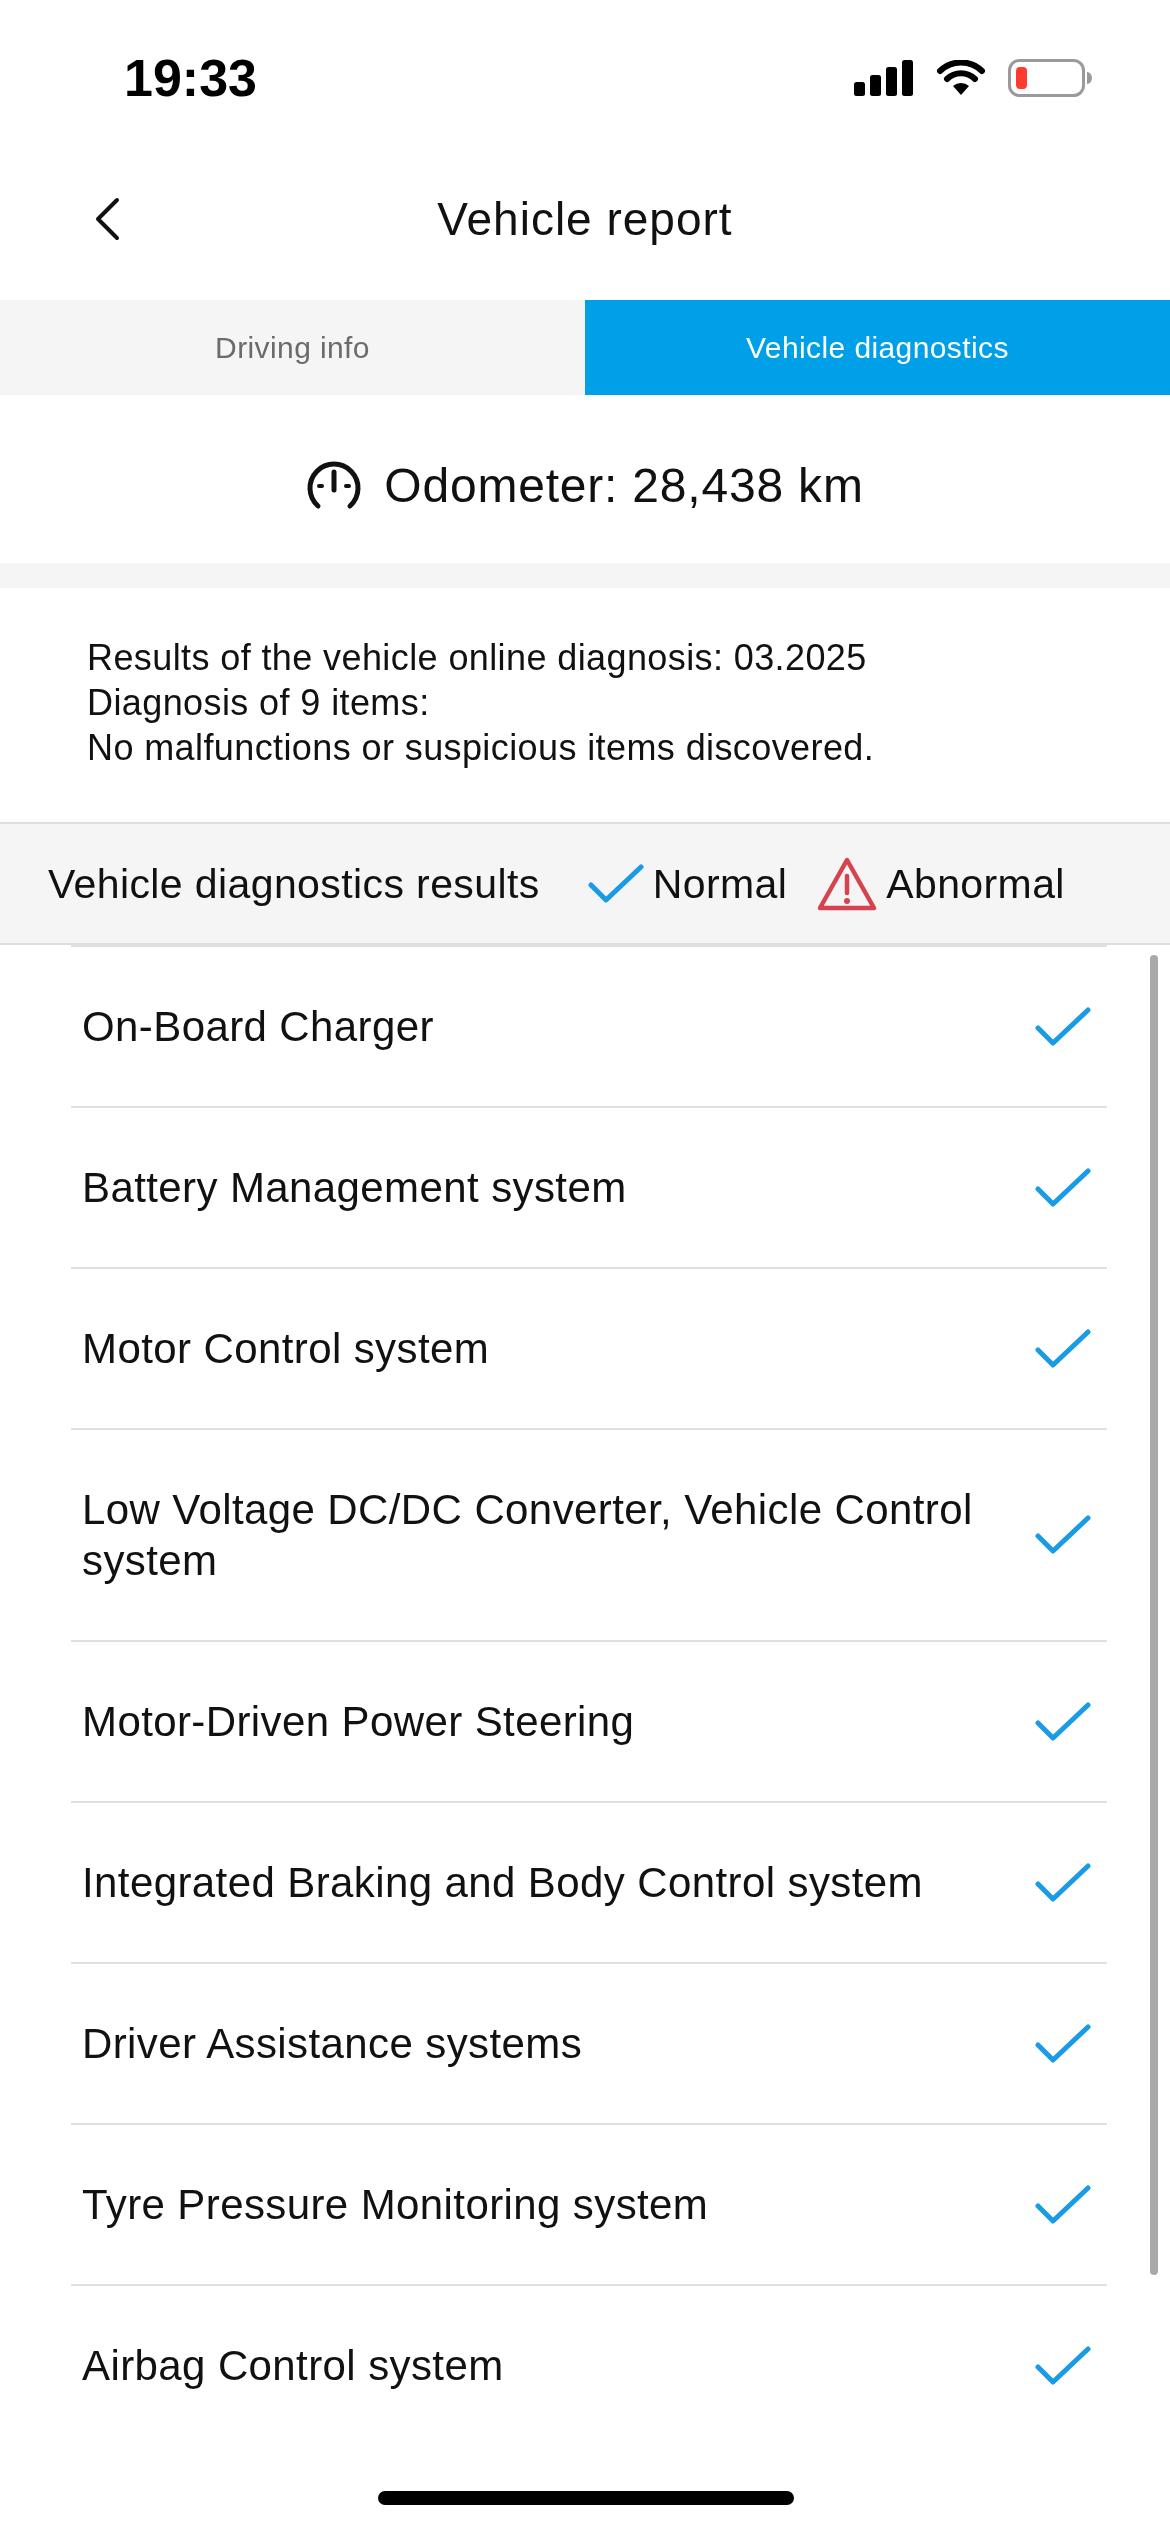 The height and width of the screenshot is (2532, 1170). What do you see at coordinates (294, 883) in the screenshot?
I see `legend-title: Vehicle diagnostics results` at bounding box center [294, 883].